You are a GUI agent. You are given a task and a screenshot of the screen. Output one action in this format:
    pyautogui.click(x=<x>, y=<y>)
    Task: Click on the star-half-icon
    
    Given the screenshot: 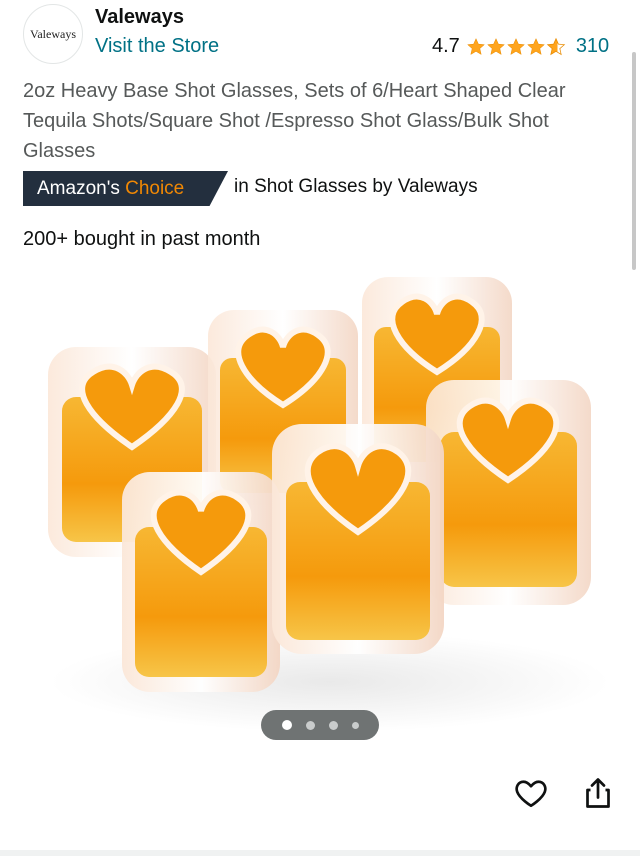 What is the action you would take?
    pyautogui.click(x=556, y=46)
    